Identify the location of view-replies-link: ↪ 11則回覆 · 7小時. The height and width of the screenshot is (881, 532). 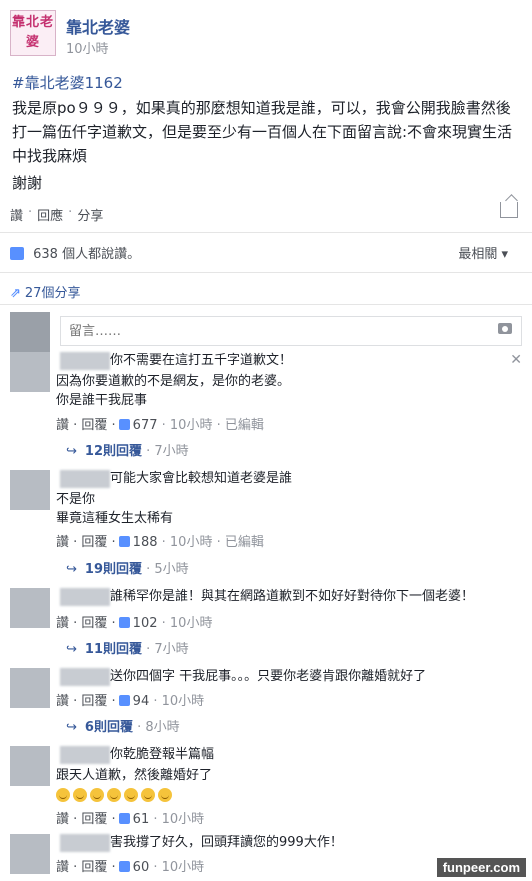
(127, 647).